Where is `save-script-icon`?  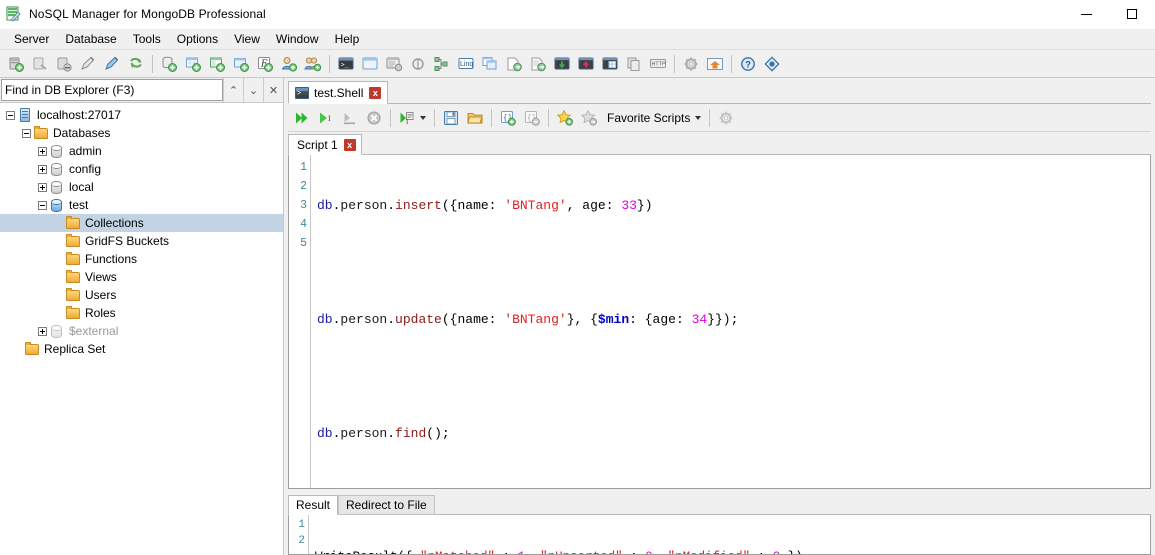 save-script-icon is located at coordinates (451, 118).